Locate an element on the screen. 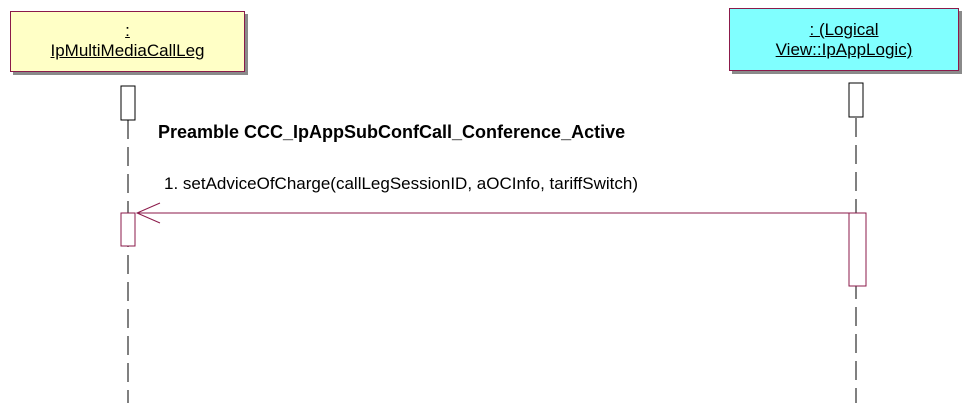 This screenshot has height=403, width=979. activation-right-msg is located at coordinates (857, 249).